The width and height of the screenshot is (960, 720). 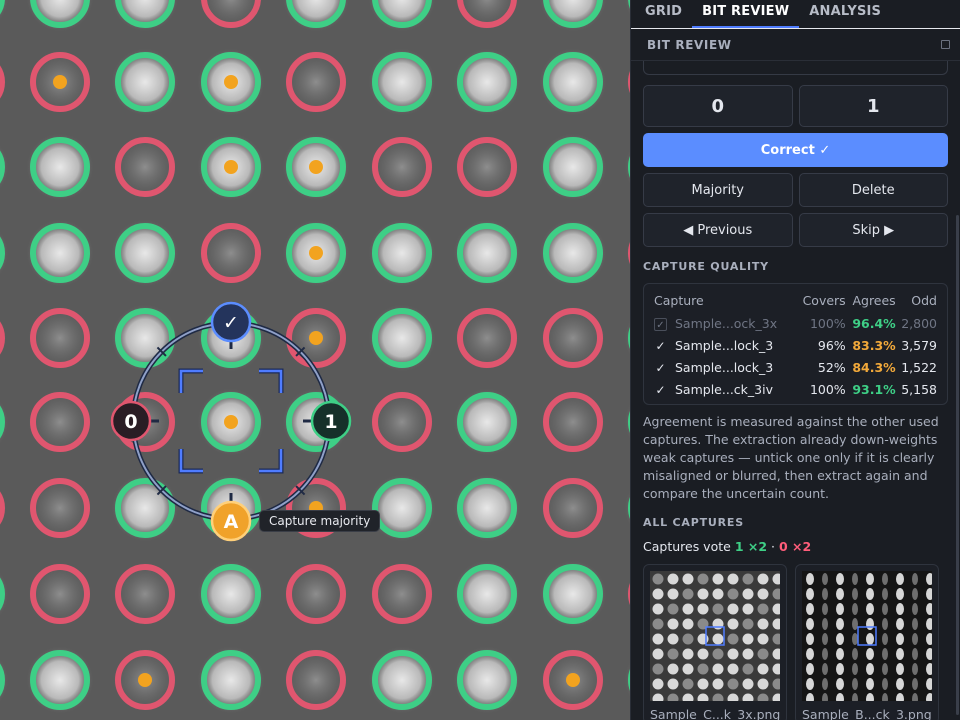 I want to click on bit-zero-button: 0, so click(x=718, y=106).